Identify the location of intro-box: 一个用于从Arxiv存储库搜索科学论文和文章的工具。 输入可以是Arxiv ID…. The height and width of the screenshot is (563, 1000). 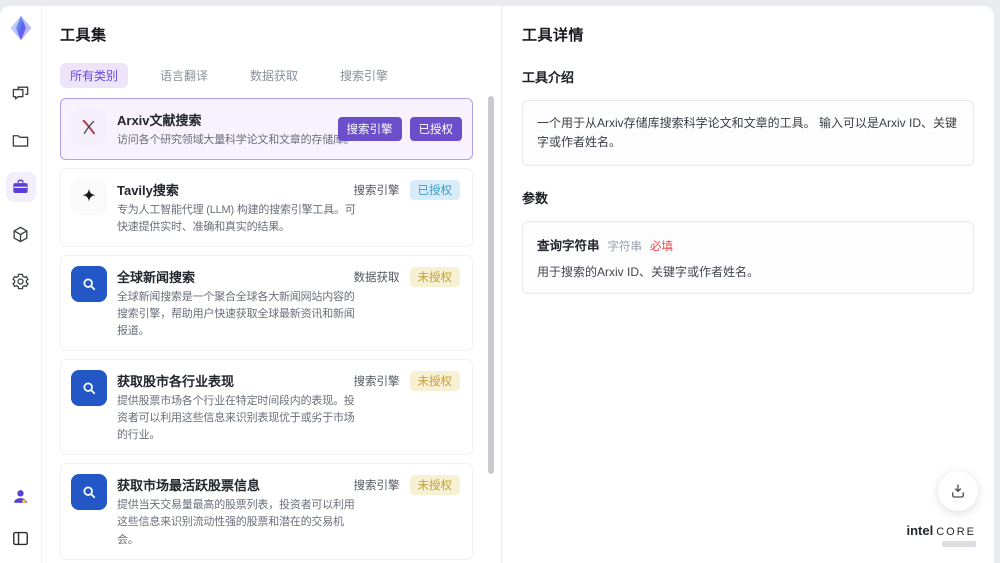
(748, 133).